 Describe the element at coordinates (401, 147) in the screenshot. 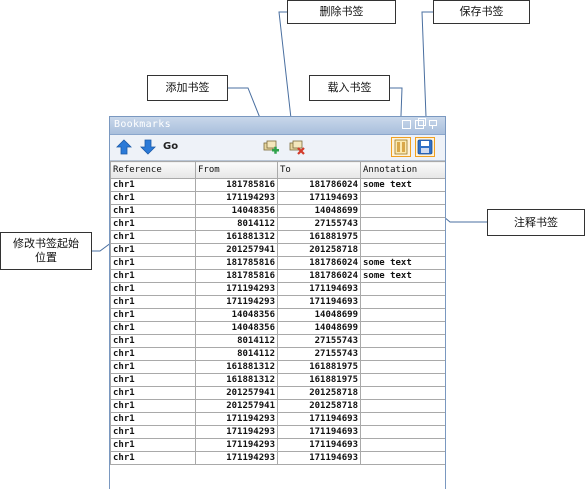

I see `load-bookmarks-button` at that location.